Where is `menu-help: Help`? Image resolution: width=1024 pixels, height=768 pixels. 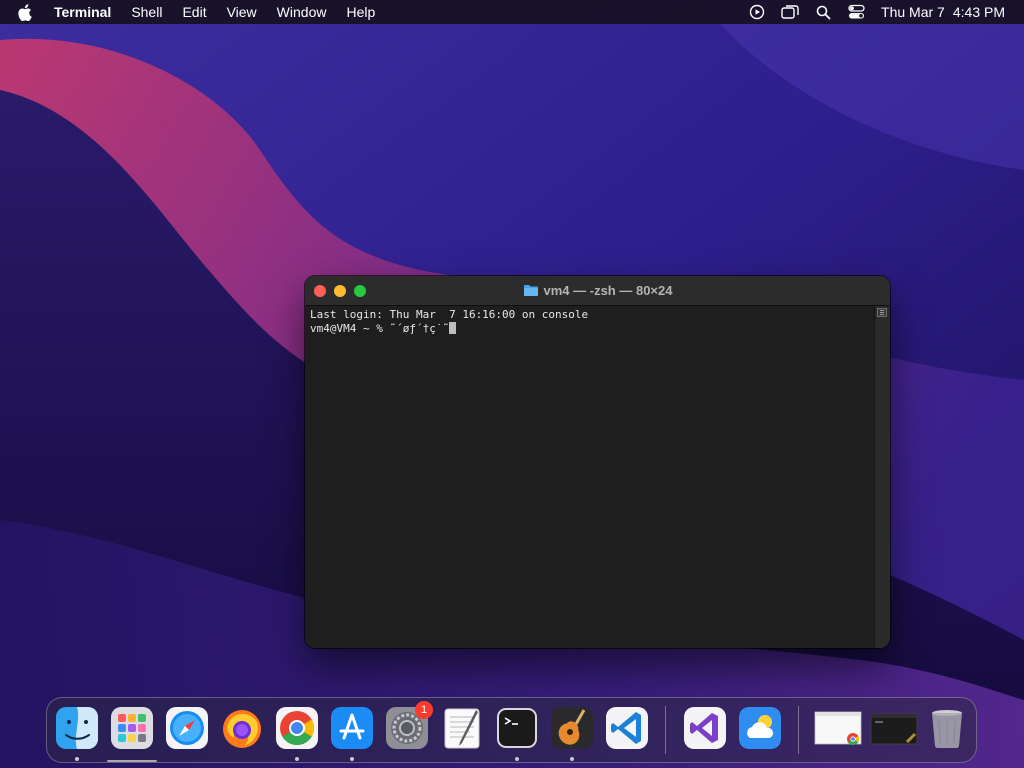
menu-help: Help is located at coordinates (360, 12).